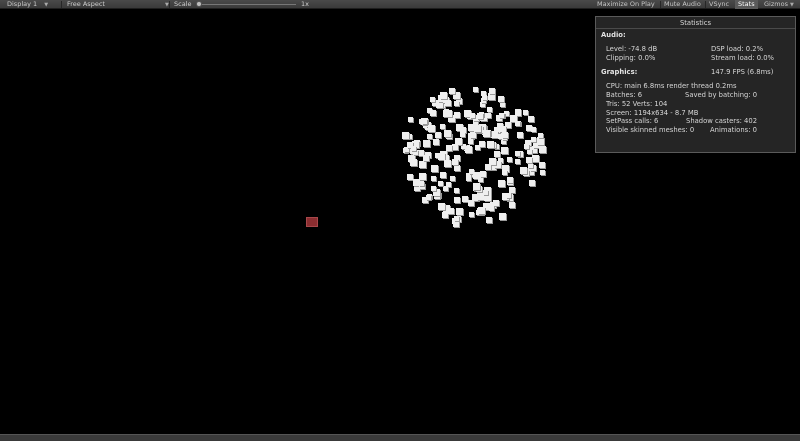 The image size is (800, 441). I want to click on display-dropdown: Display 1 ▼, so click(27, 4).